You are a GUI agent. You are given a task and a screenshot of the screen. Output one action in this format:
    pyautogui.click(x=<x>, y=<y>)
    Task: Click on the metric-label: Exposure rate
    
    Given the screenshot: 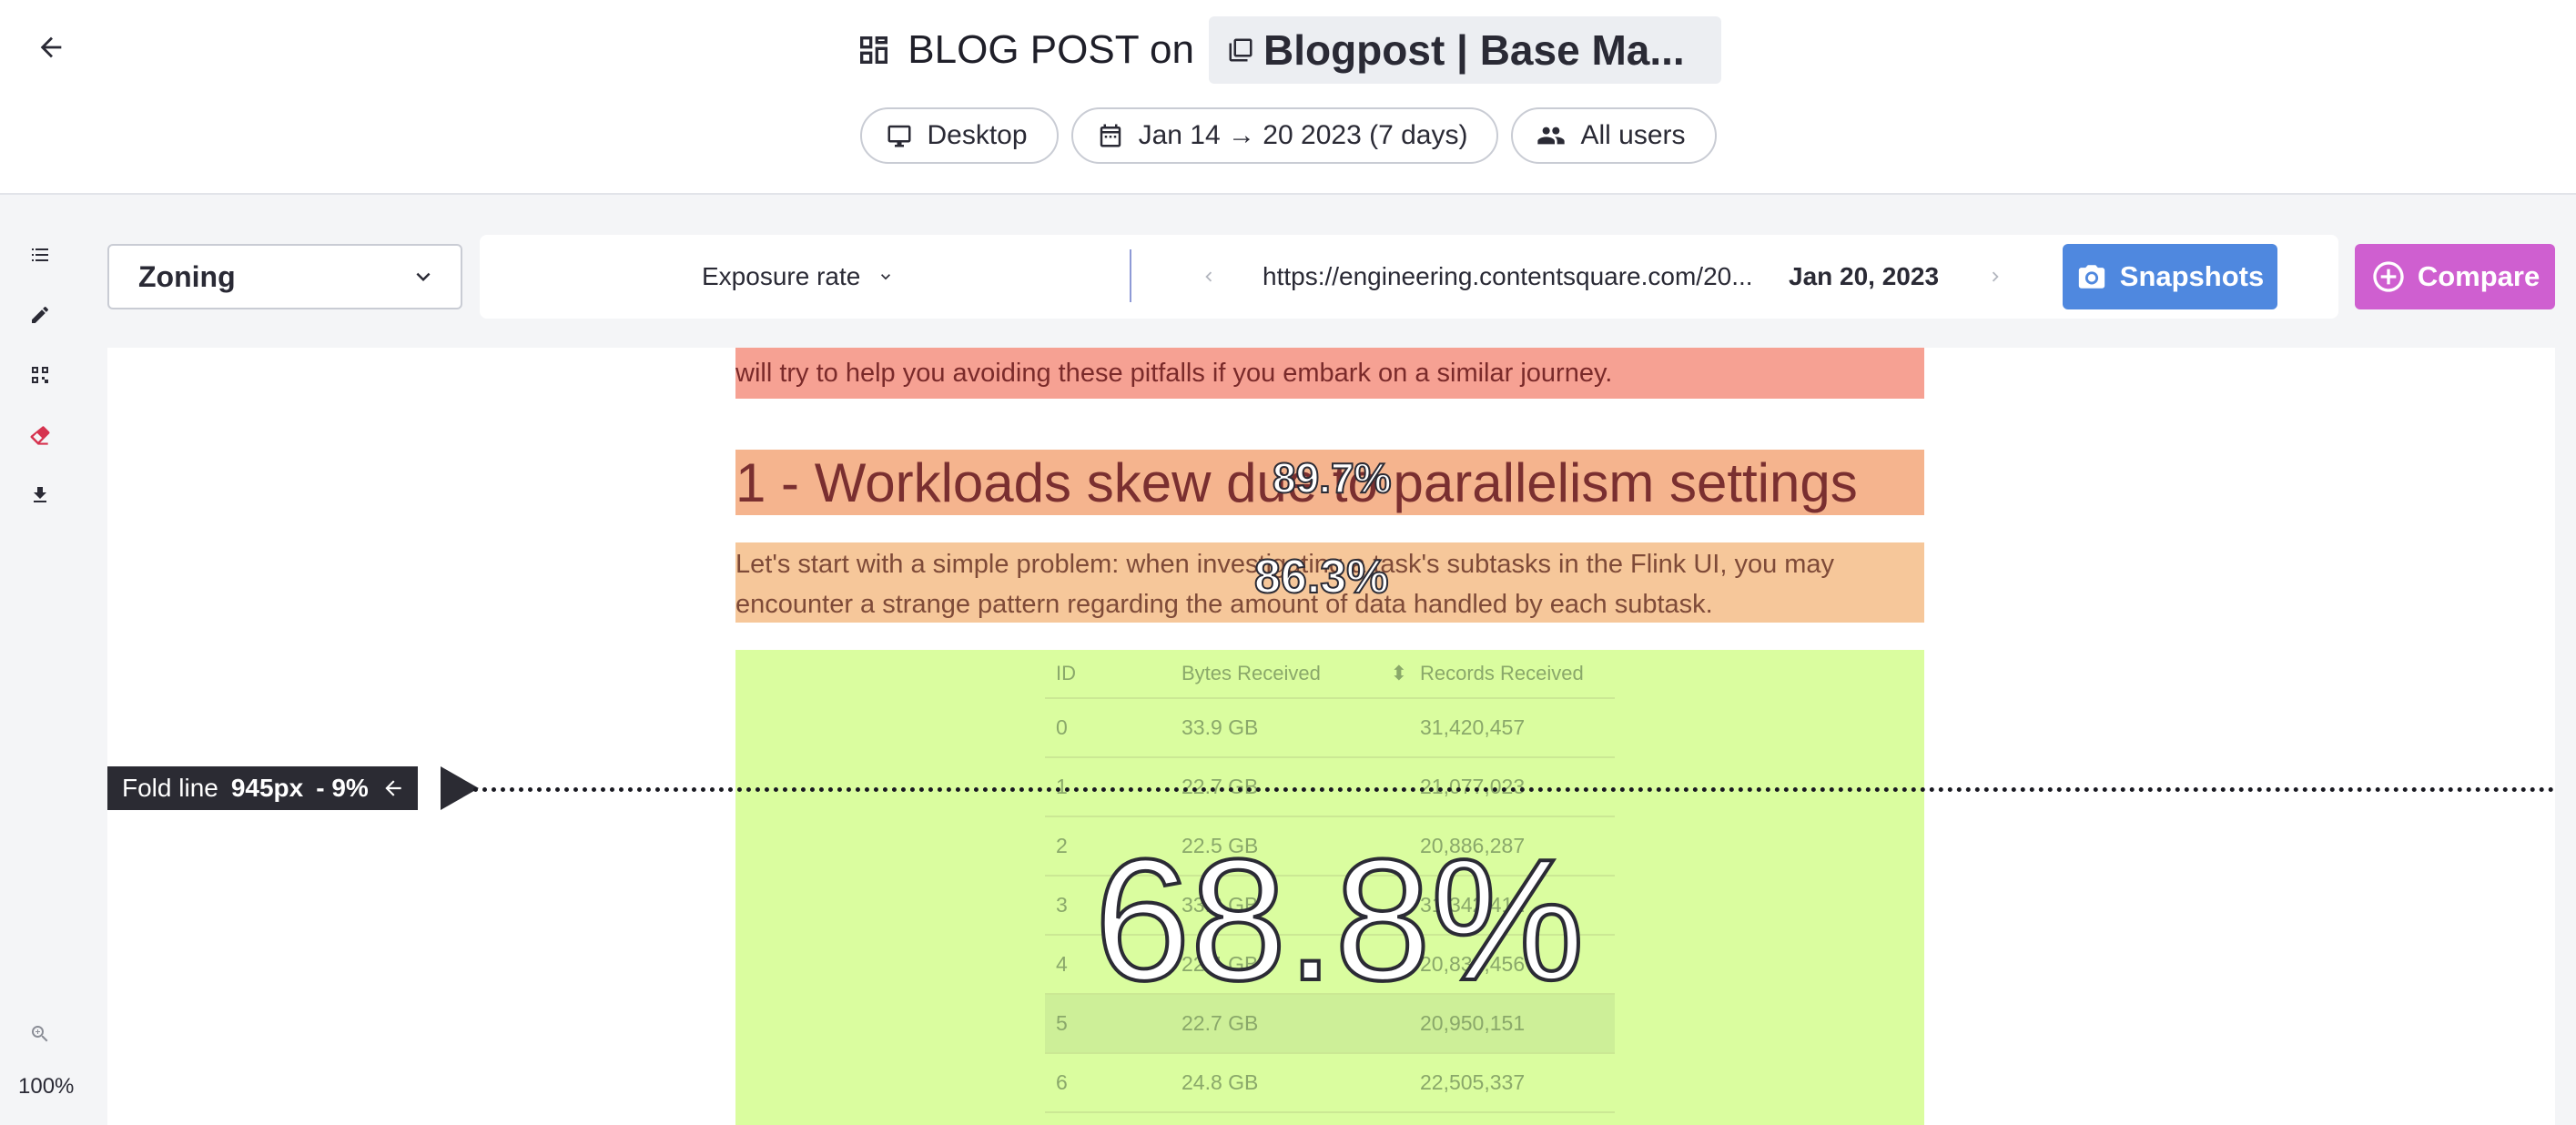 What is the action you would take?
    pyautogui.click(x=781, y=276)
    